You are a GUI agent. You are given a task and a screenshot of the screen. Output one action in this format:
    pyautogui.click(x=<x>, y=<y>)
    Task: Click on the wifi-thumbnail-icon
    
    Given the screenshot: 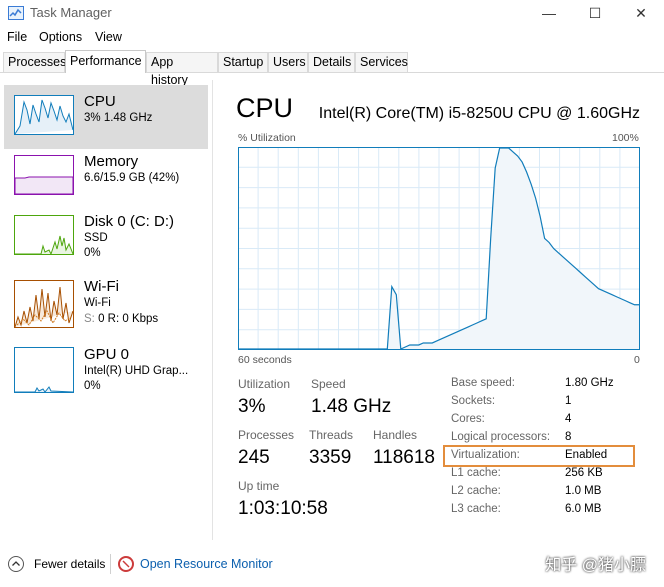 What is the action you would take?
    pyautogui.click(x=44, y=306)
    